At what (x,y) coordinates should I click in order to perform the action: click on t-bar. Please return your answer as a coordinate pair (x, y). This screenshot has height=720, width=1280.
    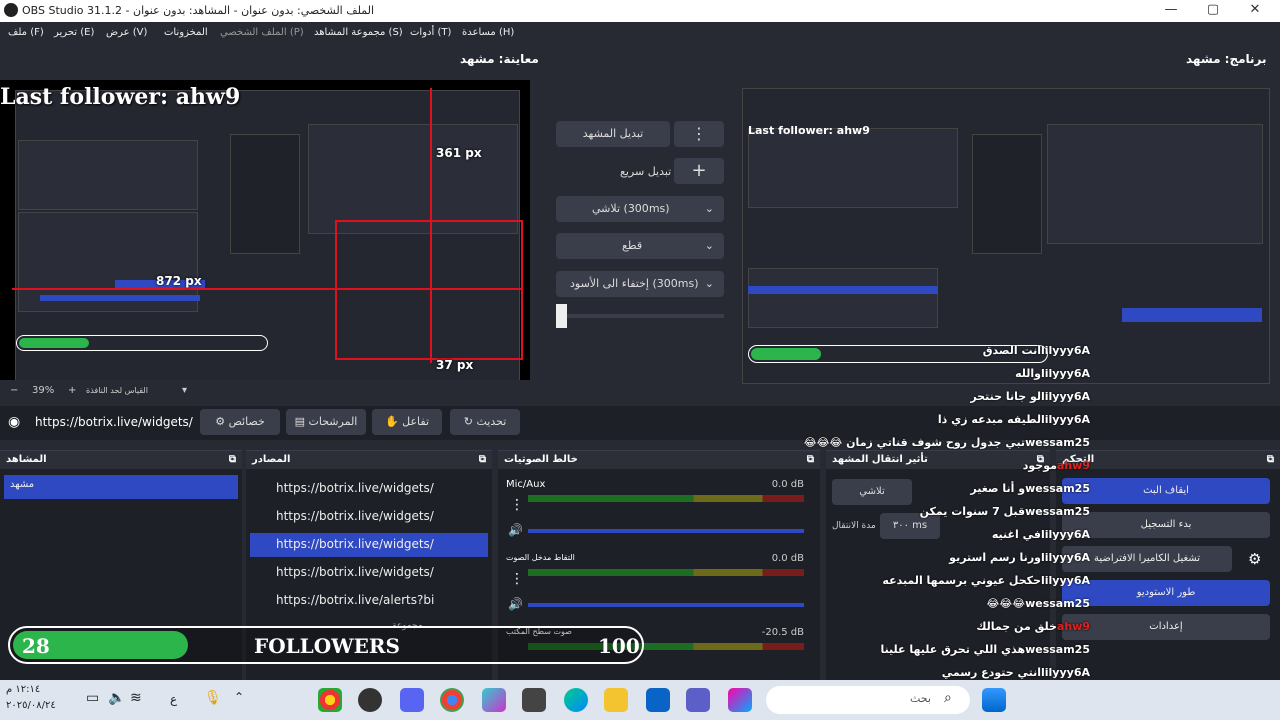
    Looking at the image, I should click on (640, 316).